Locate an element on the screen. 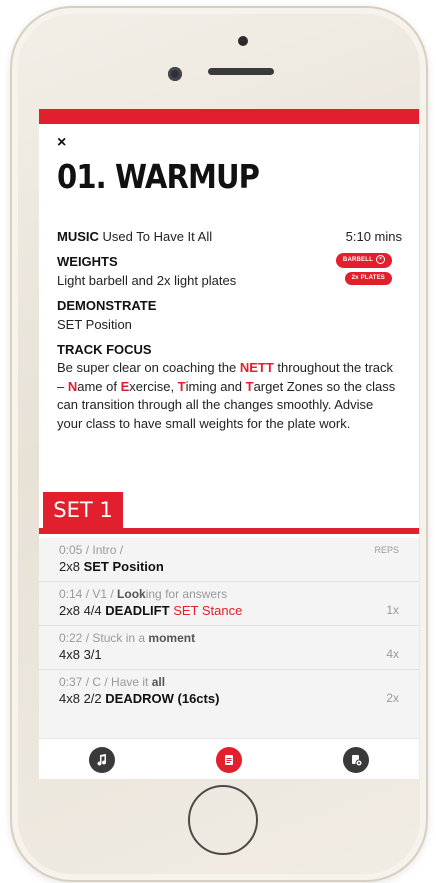  track-time: 0:37 / C / Have it is located at coordinates (104, 682).